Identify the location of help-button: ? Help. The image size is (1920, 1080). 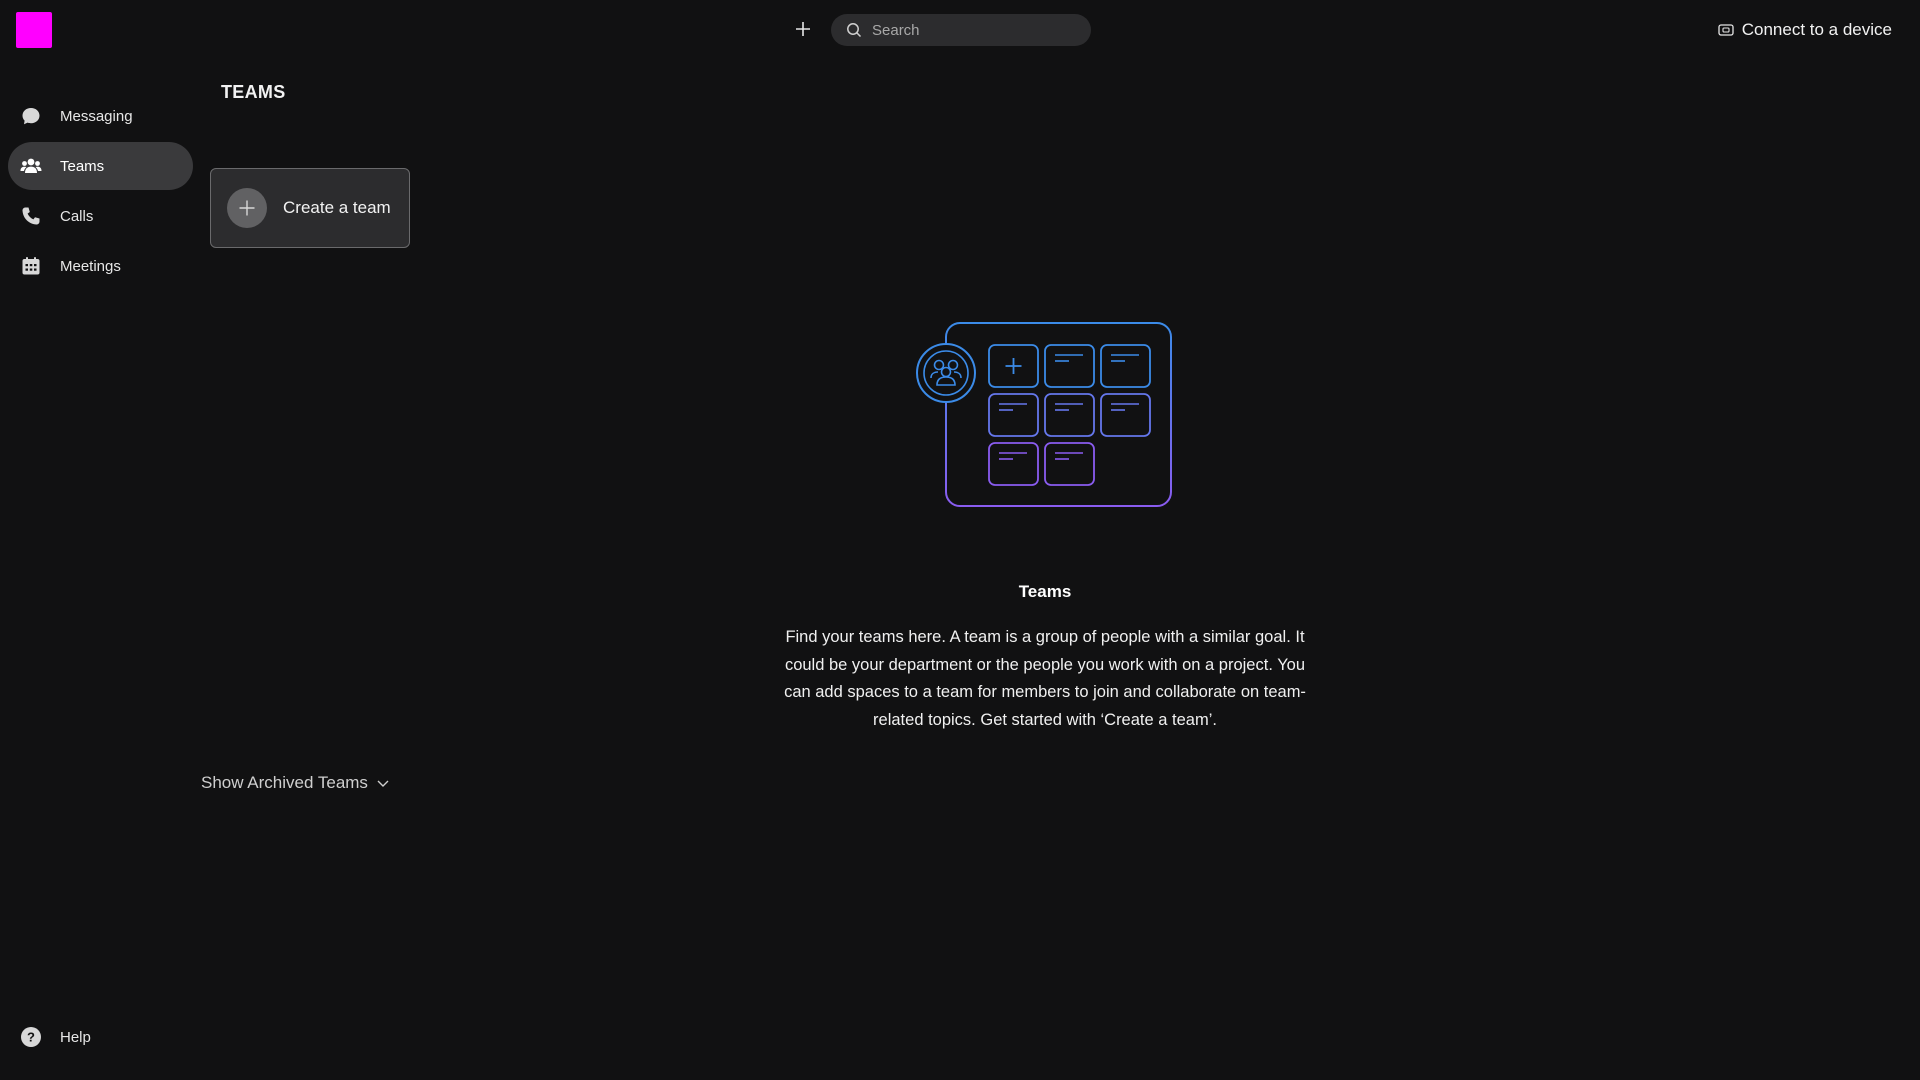
(55, 1037).